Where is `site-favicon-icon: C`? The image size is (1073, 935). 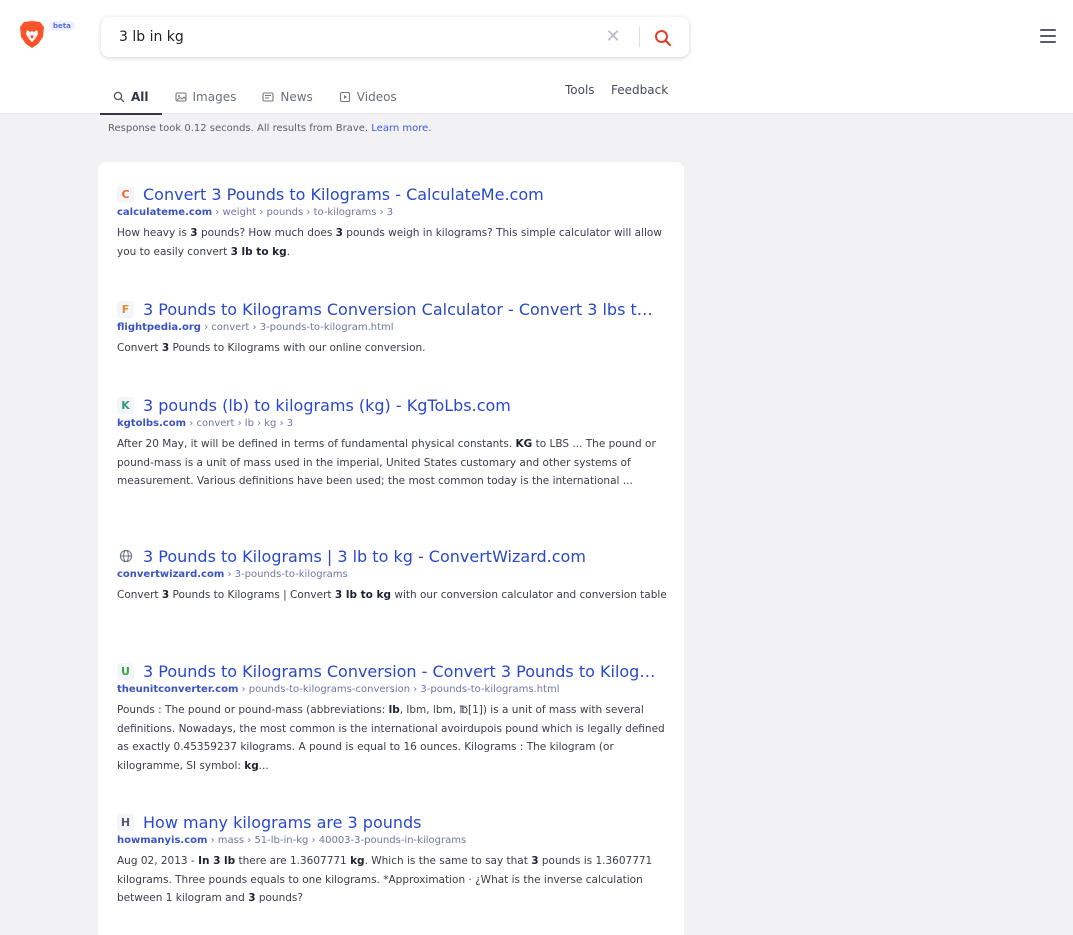
site-favicon-icon: C is located at coordinates (125, 194).